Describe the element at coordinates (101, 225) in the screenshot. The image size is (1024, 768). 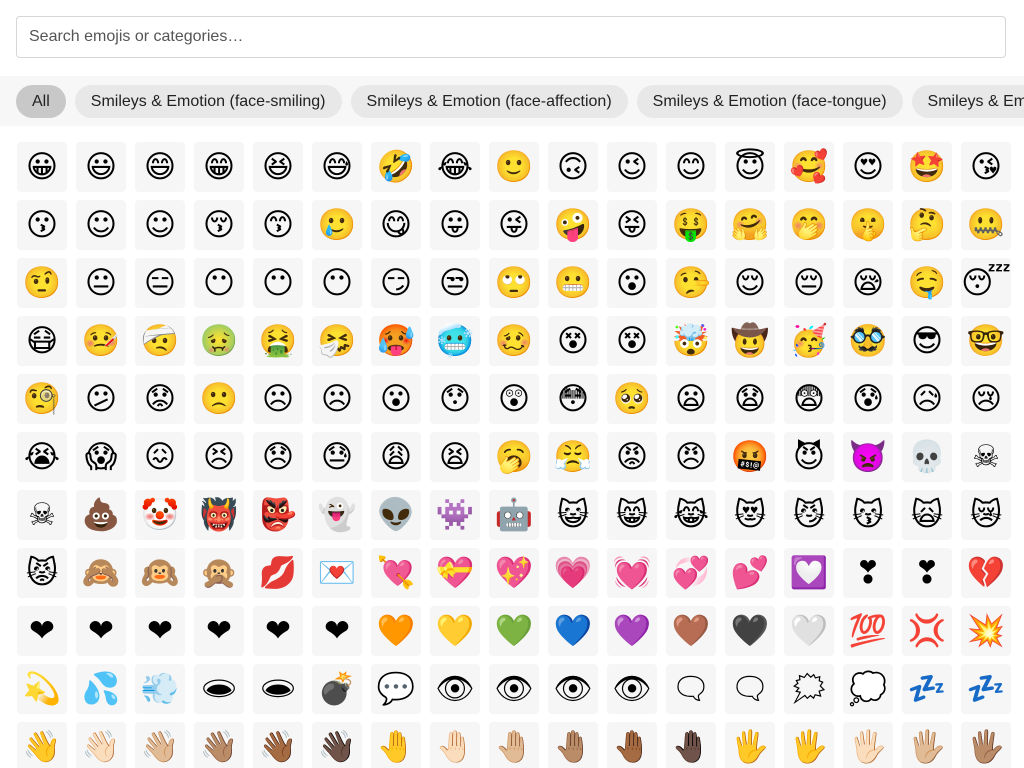
I see `emoji-cell: ☺` at that location.